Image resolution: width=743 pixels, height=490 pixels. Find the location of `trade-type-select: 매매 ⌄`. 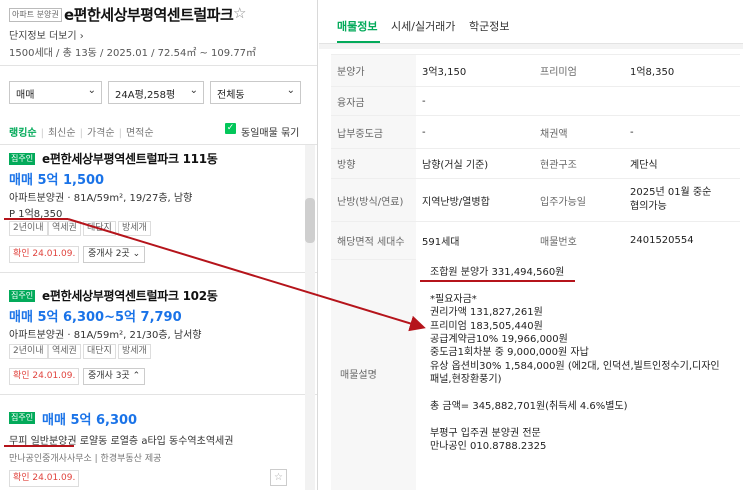

trade-type-select: 매매 ⌄ is located at coordinates (55, 92).